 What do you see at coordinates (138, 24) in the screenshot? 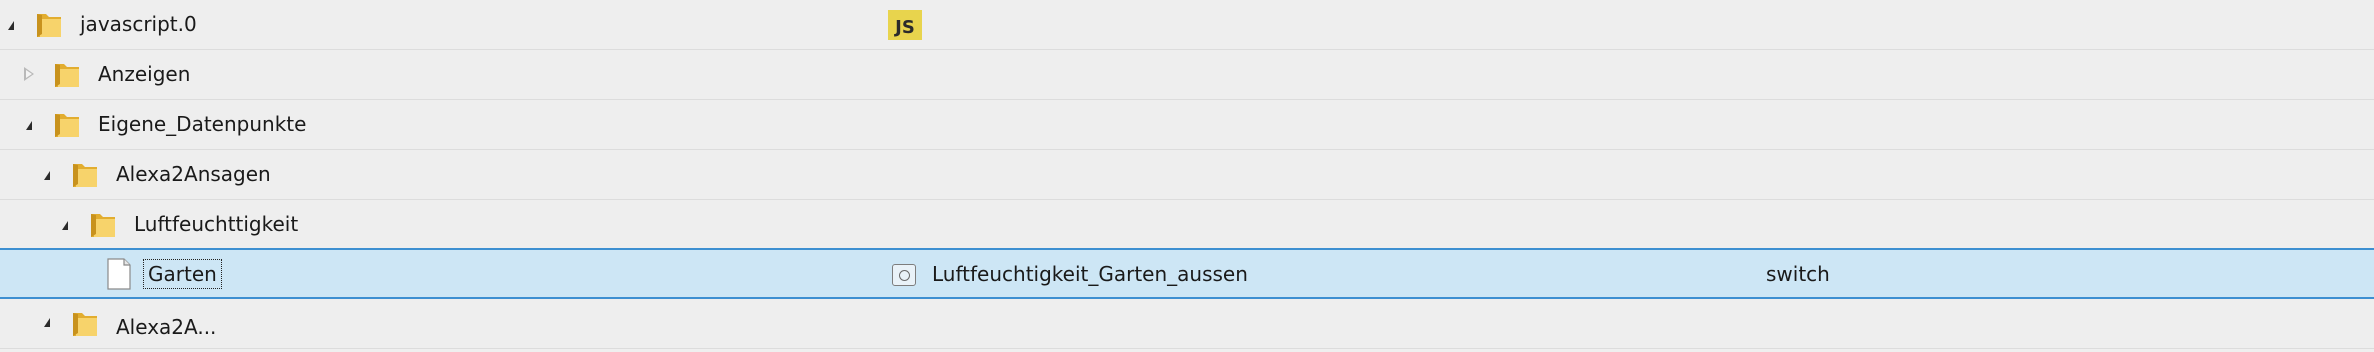
I see `tree-row-label: javascript.0` at bounding box center [138, 24].